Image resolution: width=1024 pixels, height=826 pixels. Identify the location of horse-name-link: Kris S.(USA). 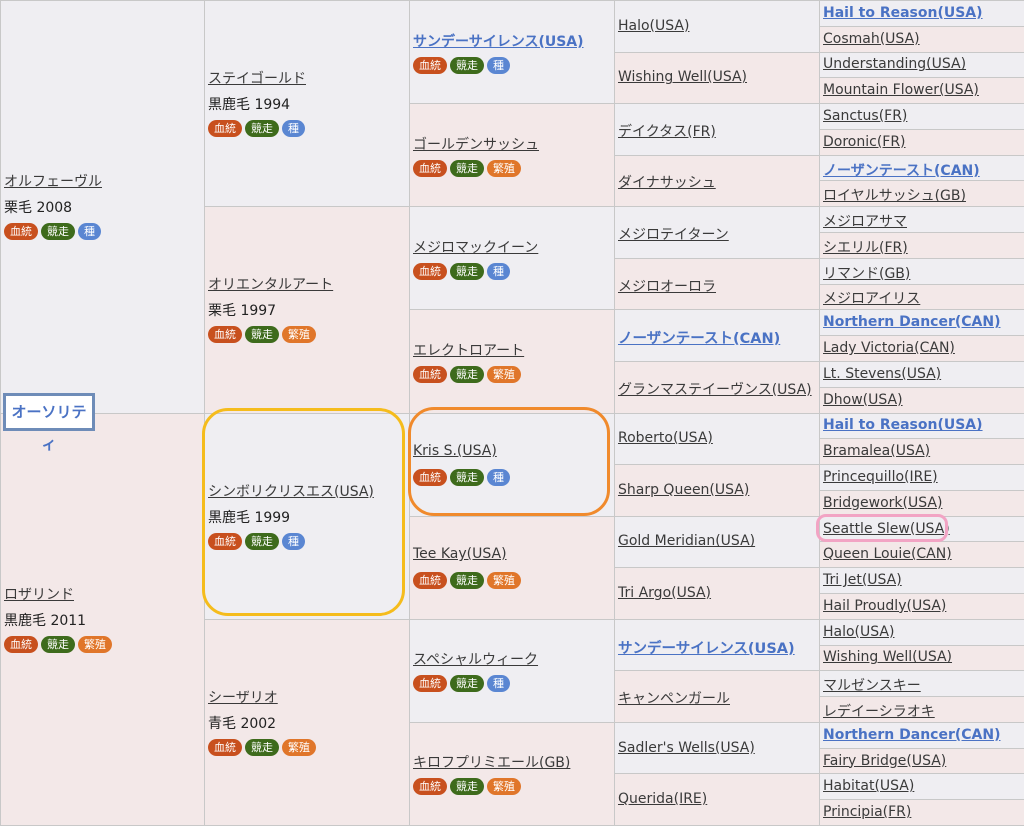
(455, 451).